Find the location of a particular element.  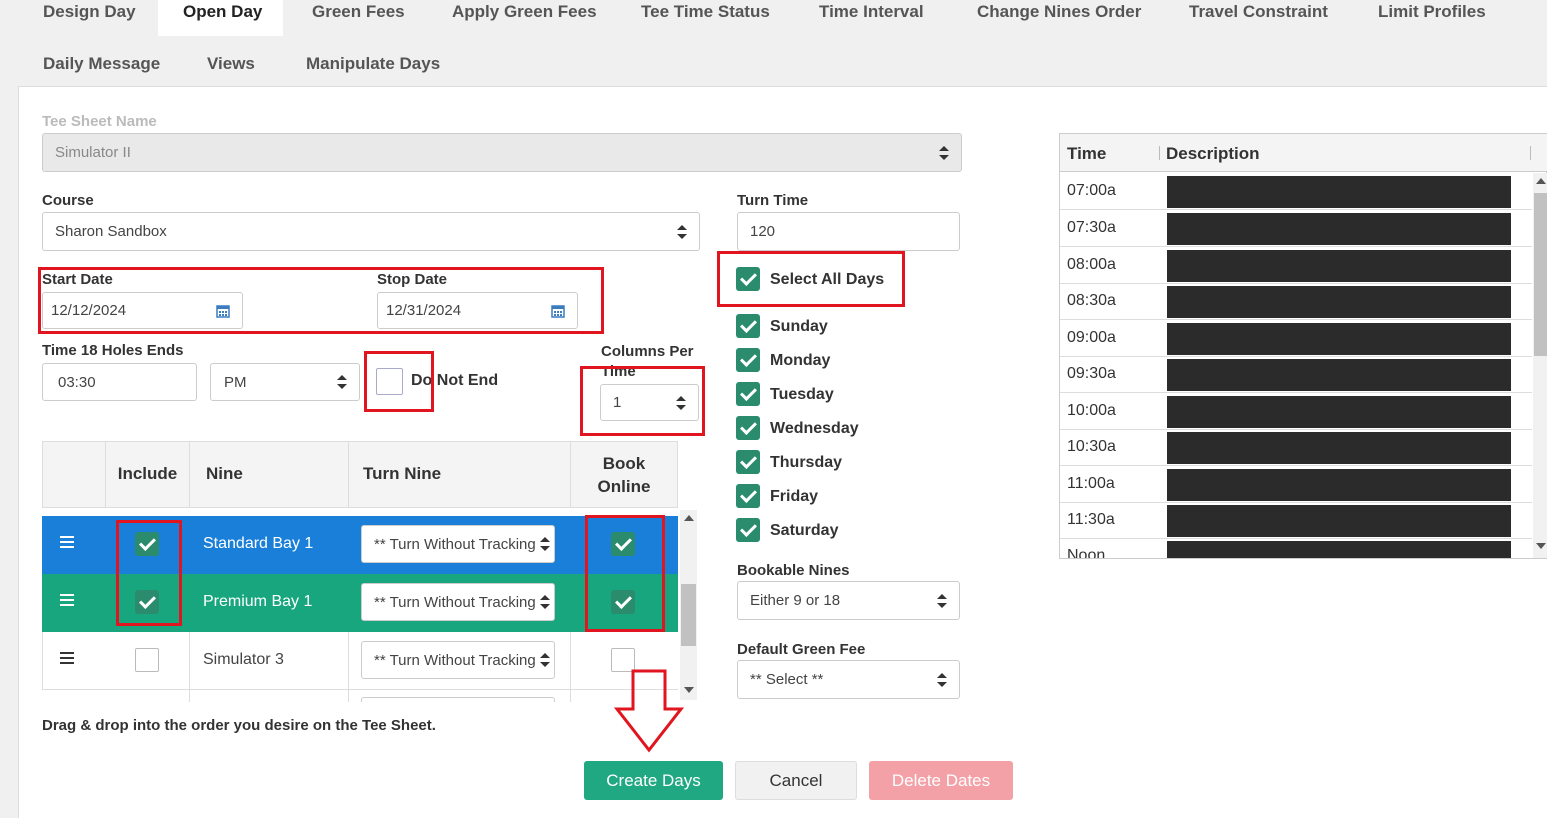

course-select: Sharon Sandbox is located at coordinates (371, 231).